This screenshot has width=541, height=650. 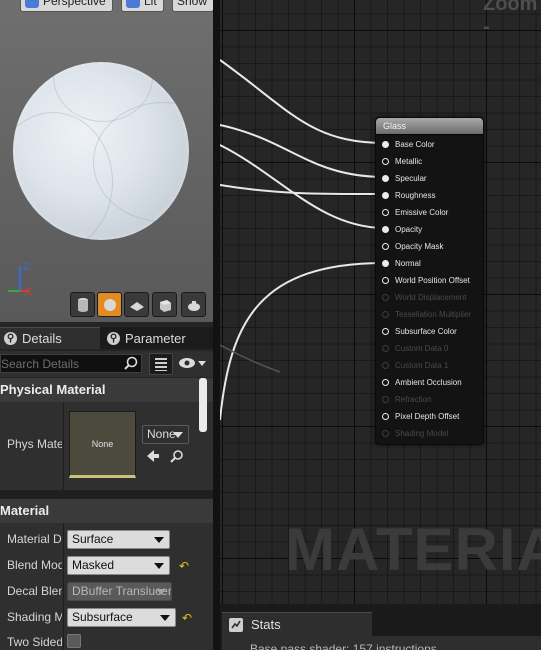 I want to click on node-pin: Metallic, so click(x=402, y=161).